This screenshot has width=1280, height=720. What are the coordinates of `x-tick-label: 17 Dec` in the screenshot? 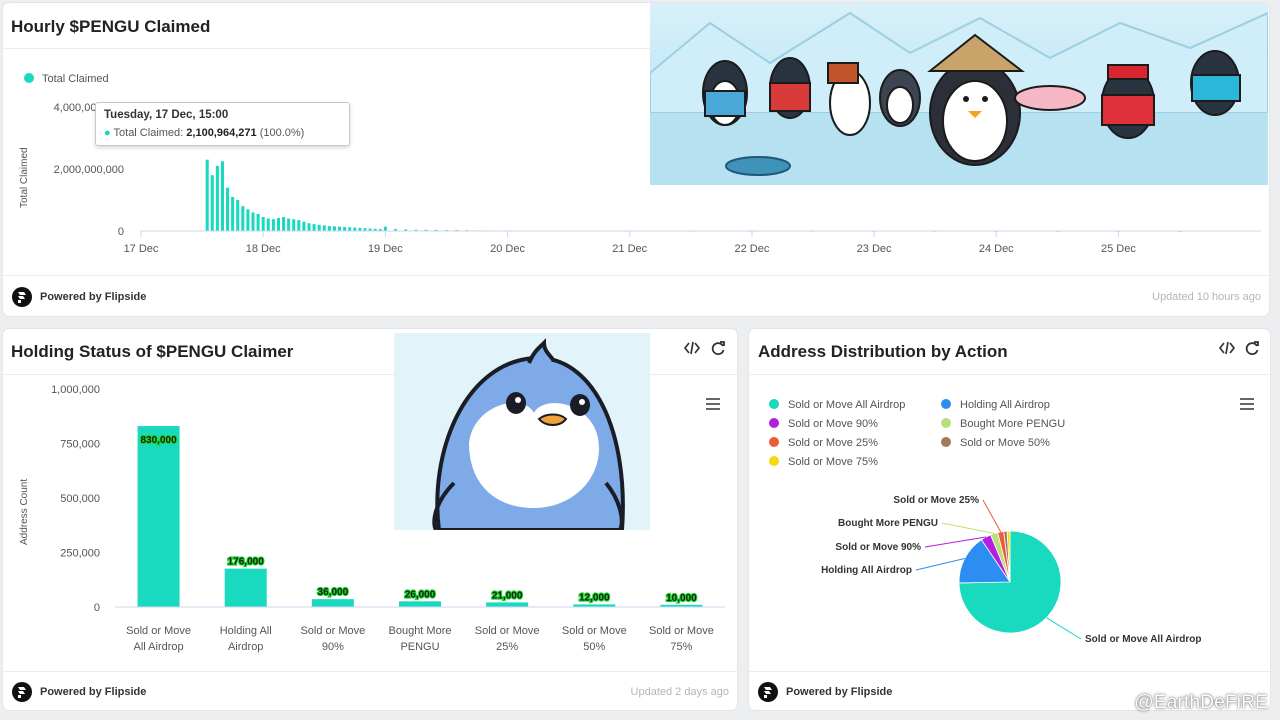 It's located at (141, 249).